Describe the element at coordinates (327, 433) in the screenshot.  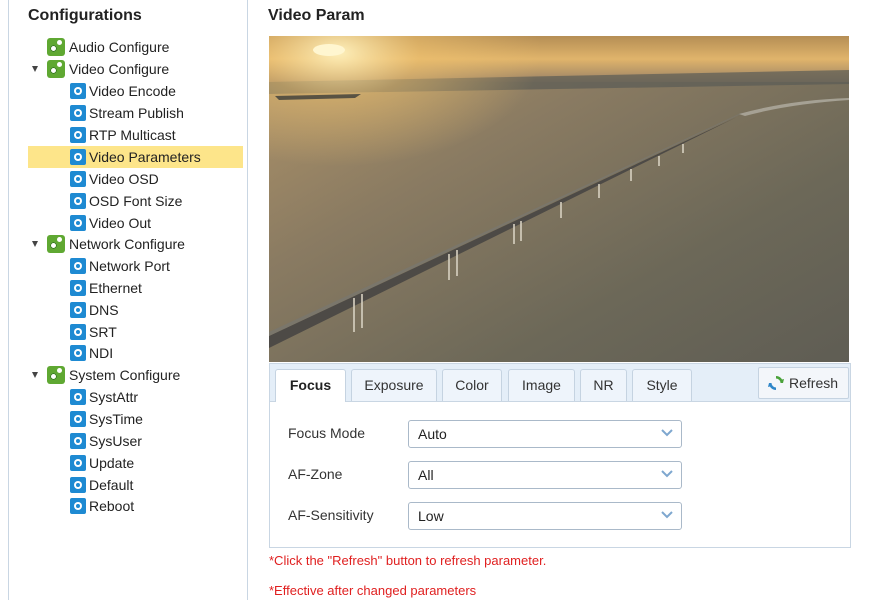
I see `field-label: Focus Mode` at that location.